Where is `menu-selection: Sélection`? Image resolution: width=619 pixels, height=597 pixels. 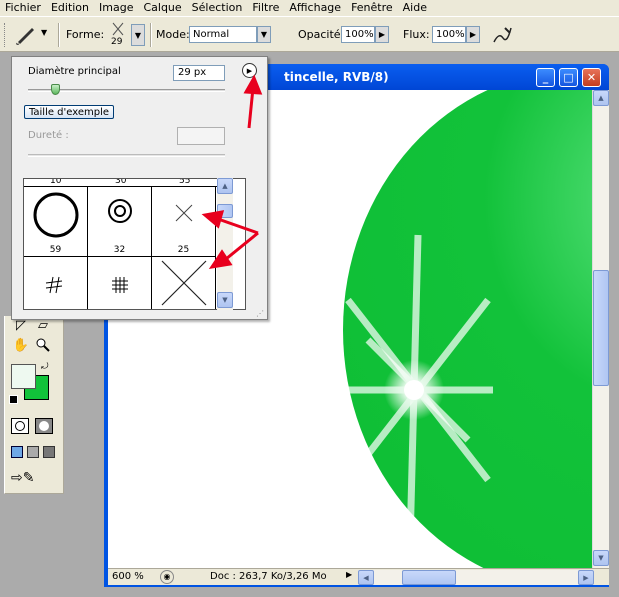
menu-selection: Sélection is located at coordinates (217, 8).